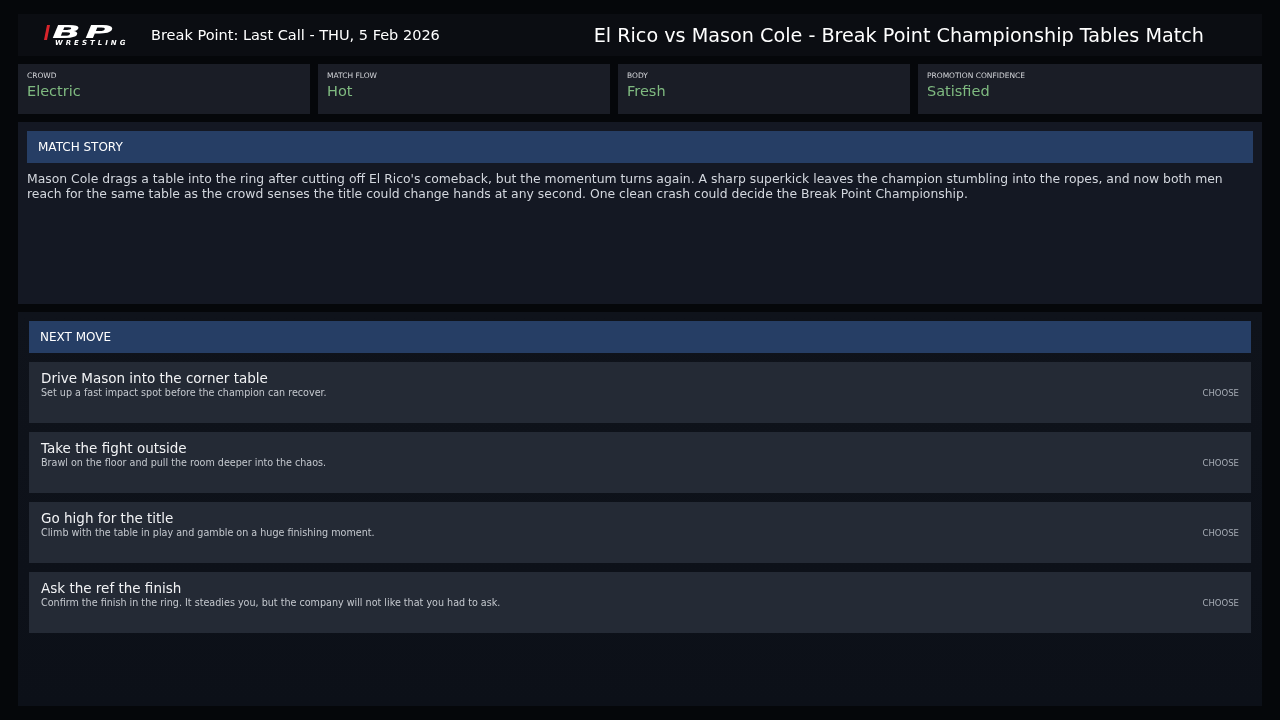 The image size is (1280, 720). I want to click on move-option-card: Ask the ref the finish Confirm the finish in the ring. It steadies you, but the company will not like that you had to ask. CHOOSE, so click(640, 602).